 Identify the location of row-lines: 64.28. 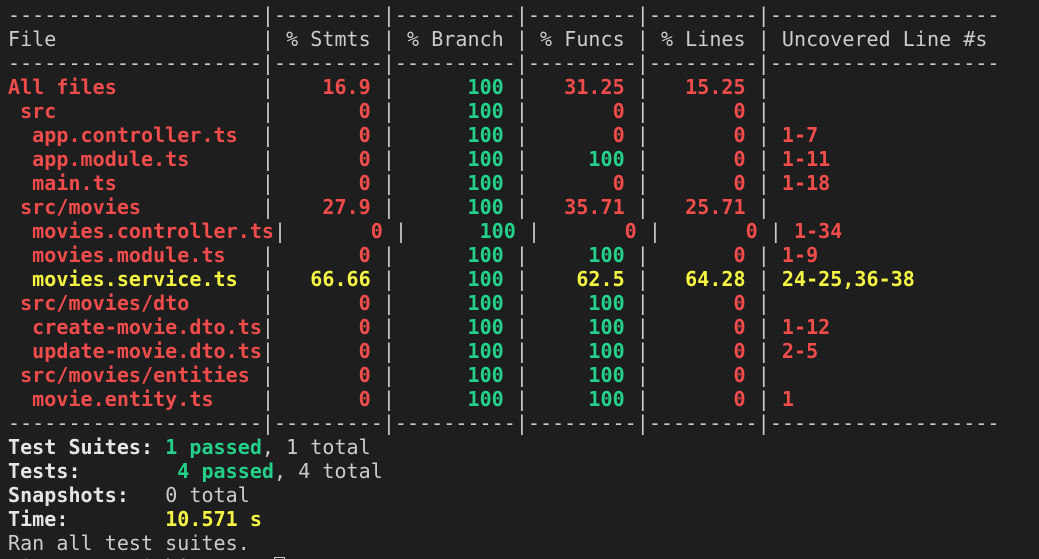
(703, 279).